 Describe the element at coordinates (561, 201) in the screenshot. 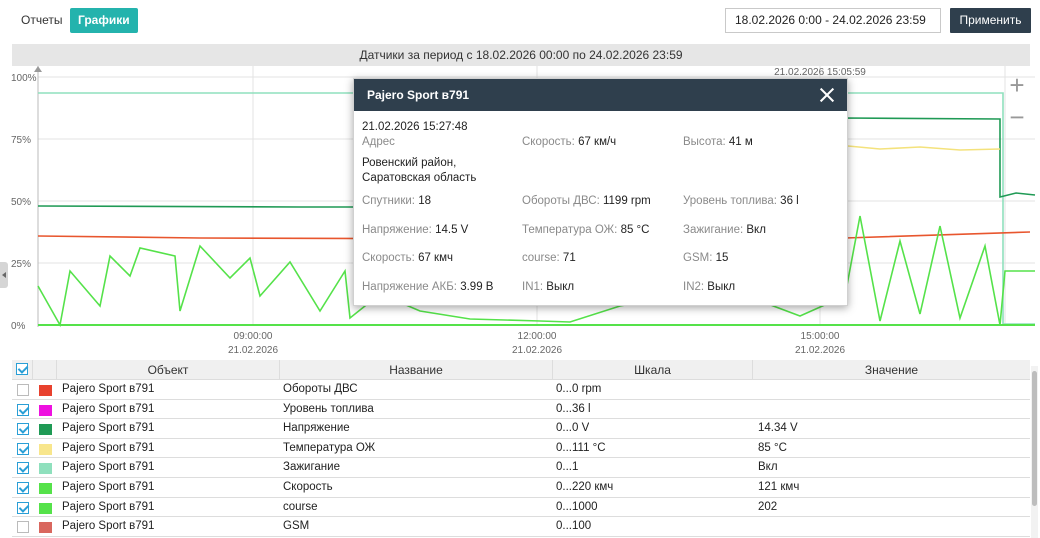

I see `popup-field-label: Обороты ДВС:` at that location.